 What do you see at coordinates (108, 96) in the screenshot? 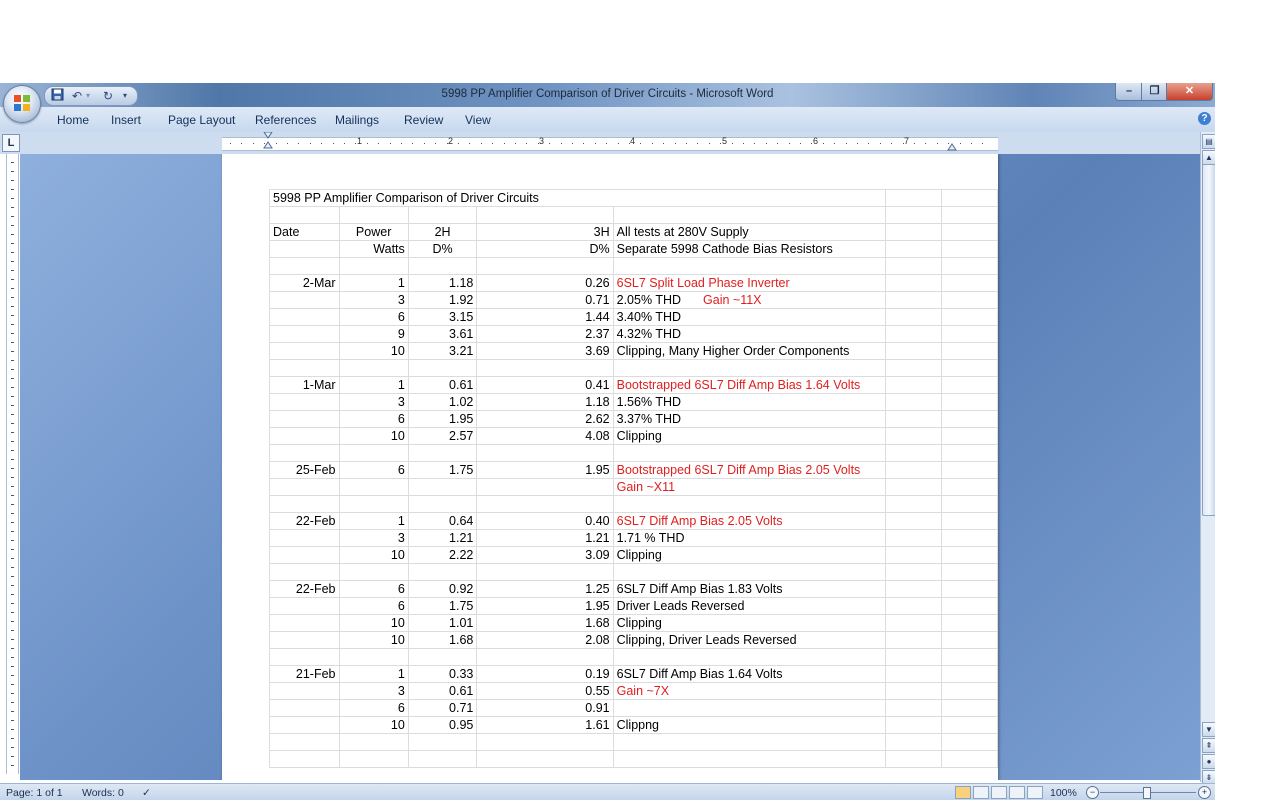
I see `redo-icon: ↻` at bounding box center [108, 96].